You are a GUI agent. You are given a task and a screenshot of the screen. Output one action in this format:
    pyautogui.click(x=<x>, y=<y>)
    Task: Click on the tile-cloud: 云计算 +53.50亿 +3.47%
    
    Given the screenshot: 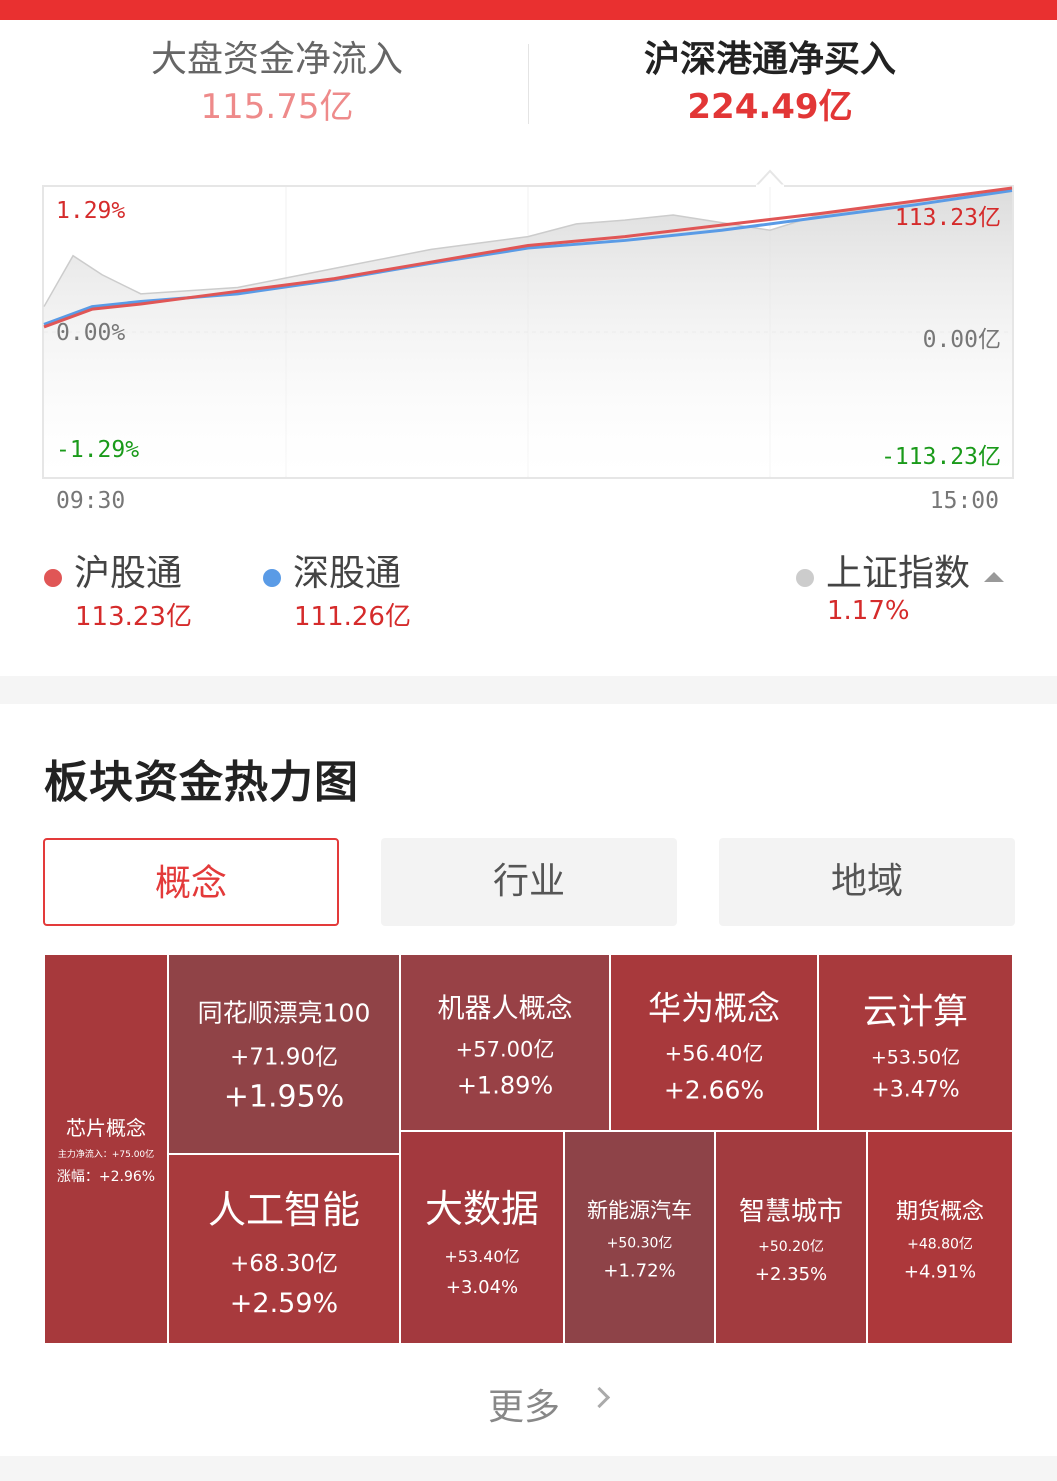 What is the action you would take?
    pyautogui.click(x=915, y=1042)
    